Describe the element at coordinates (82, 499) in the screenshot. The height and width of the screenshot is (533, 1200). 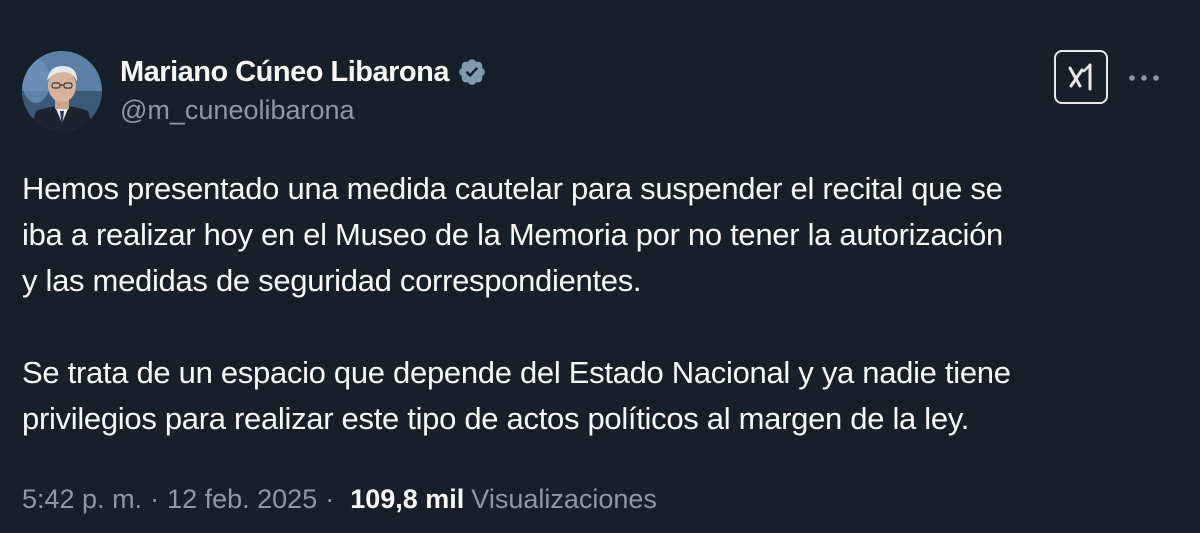
I see `tweet-time: 5:42 p. m.` at that location.